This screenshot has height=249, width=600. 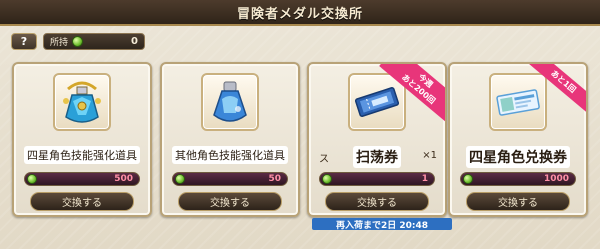 I want to click on item-name: 其他角色技能强化道具, so click(x=230, y=155).